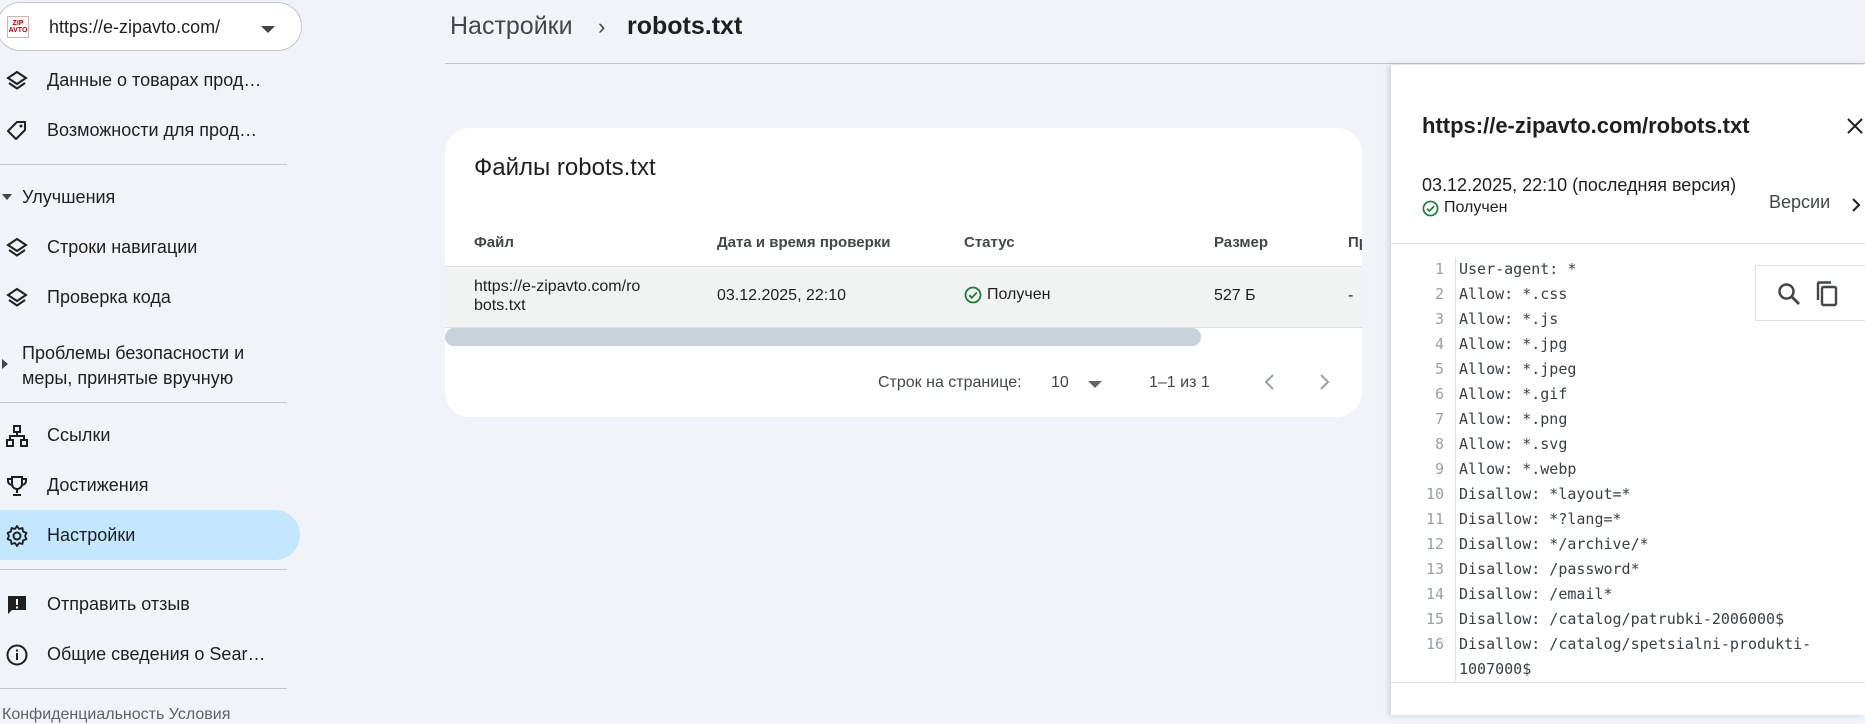 The width and height of the screenshot is (1865, 724). What do you see at coordinates (1434, 494) in the screenshot?
I see `line-number: 10` at bounding box center [1434, 494].